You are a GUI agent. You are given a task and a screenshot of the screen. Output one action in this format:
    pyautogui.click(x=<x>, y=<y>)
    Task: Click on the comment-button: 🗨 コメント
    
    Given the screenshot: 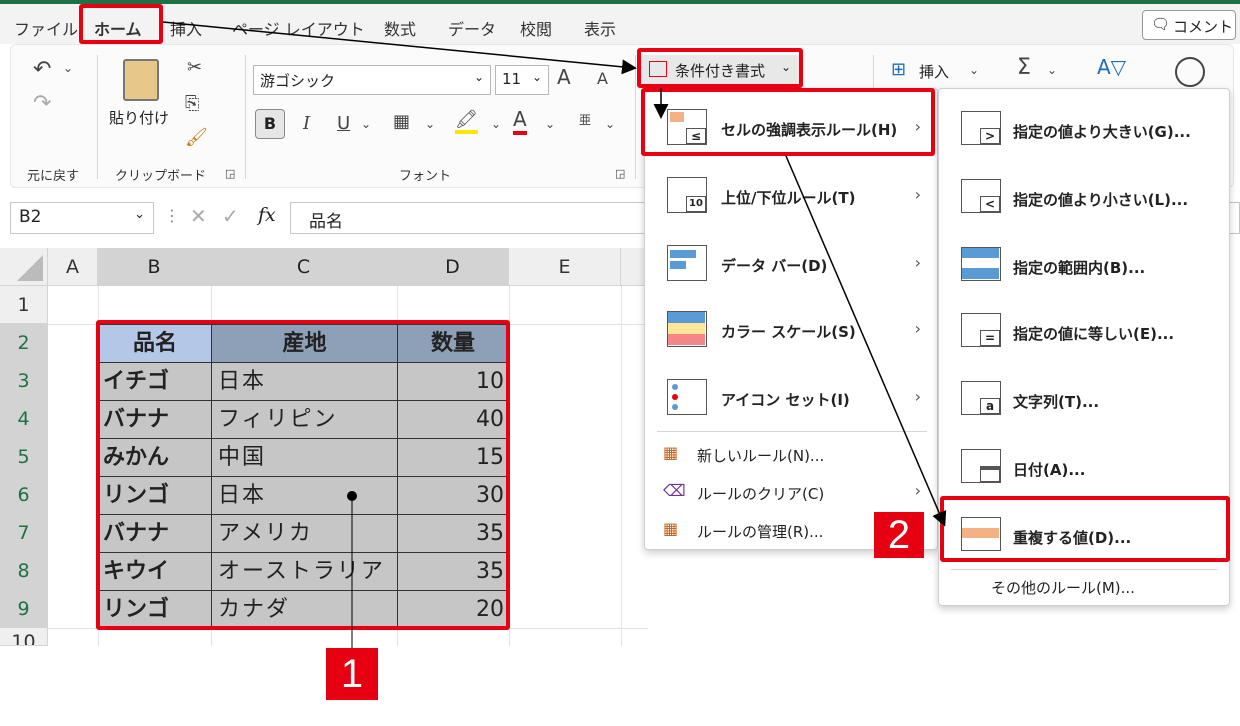 What is the action you would take?
    pyautogui.click(x=1189, y=25)
    